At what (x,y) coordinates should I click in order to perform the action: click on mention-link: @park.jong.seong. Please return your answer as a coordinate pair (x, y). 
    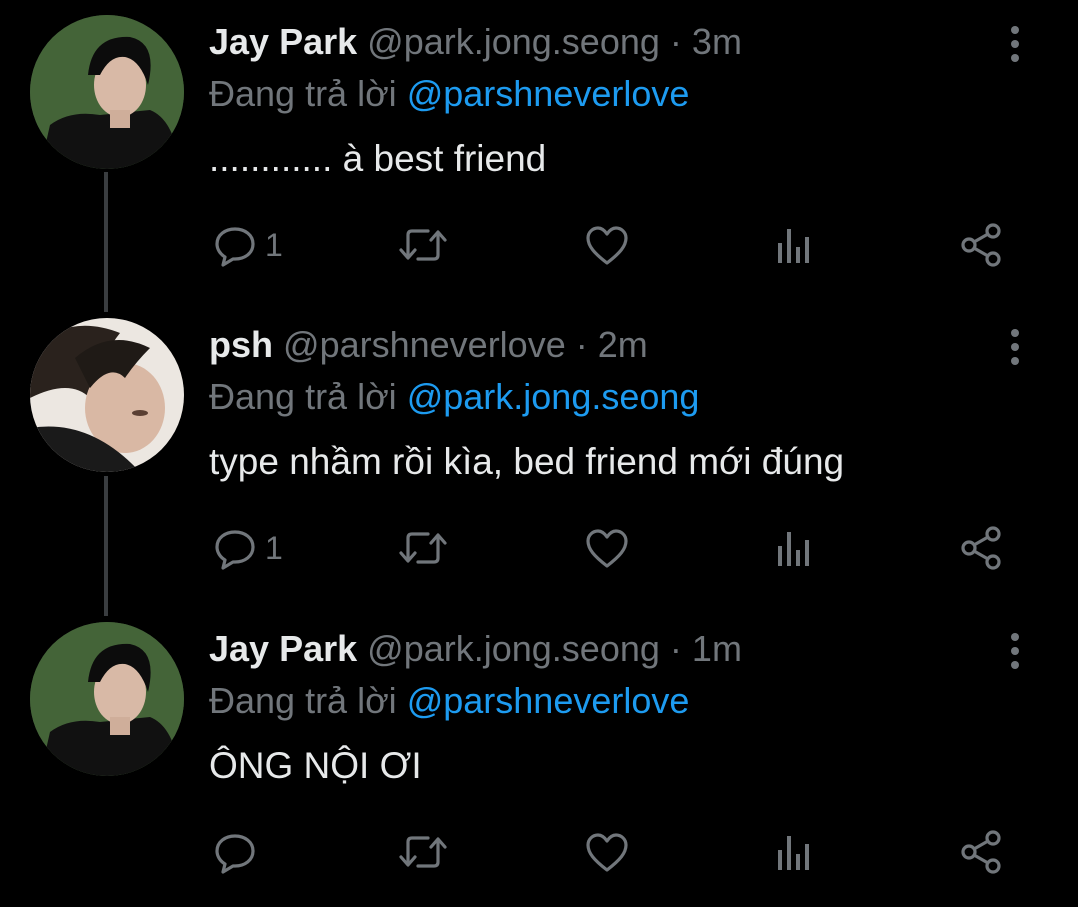
    Looking at the image, I should click on (553, 396).